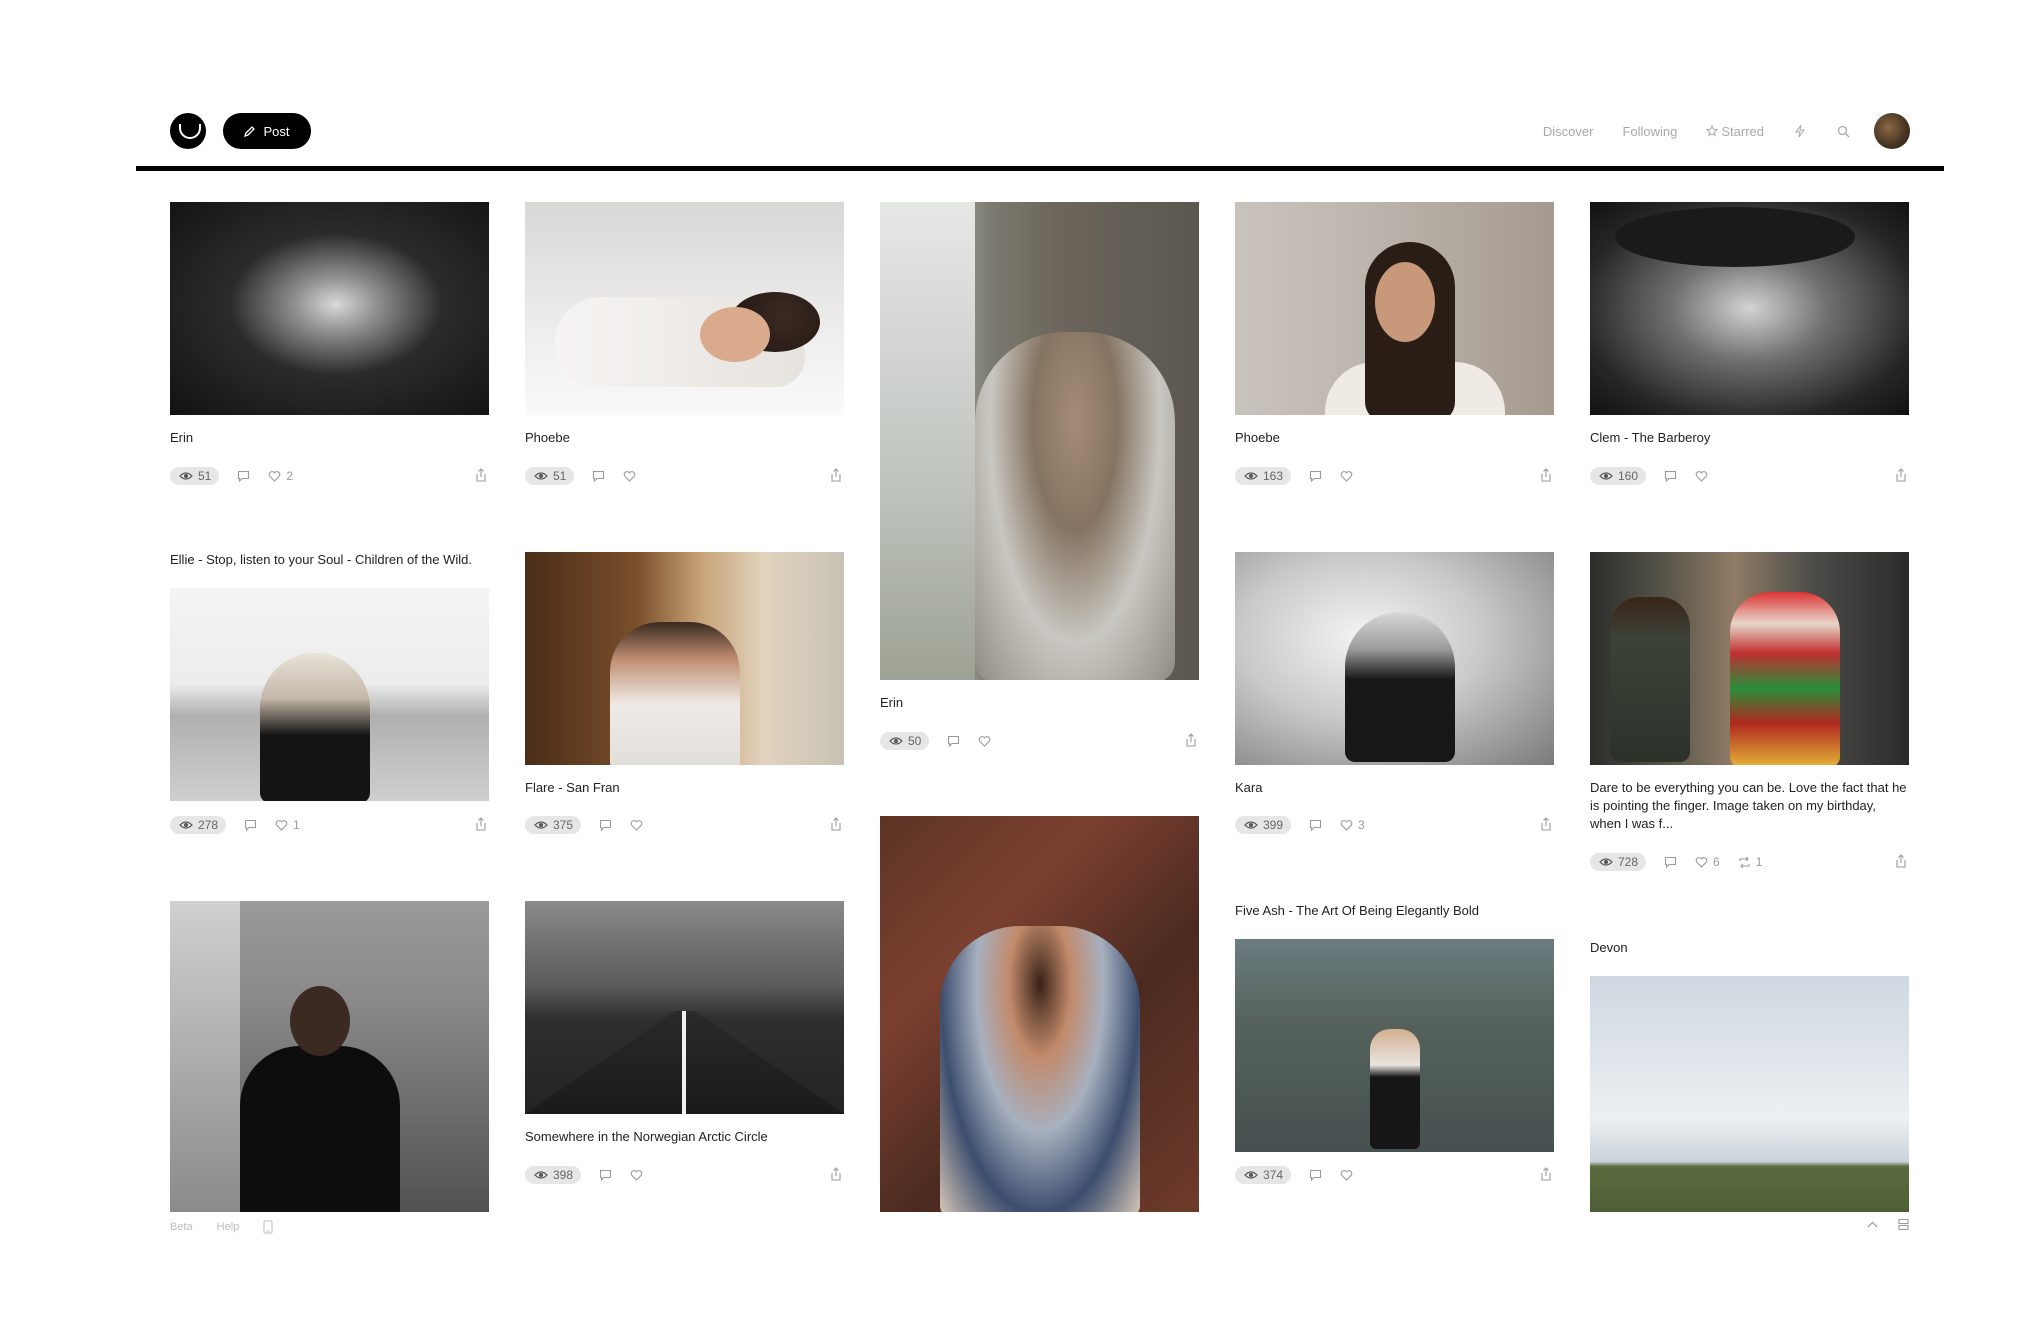 The width and height of the screenshot is (2024, 1325). Describe the element at coordinates (1628, 476) in the screenshot. I see `views-count: 160` at that location.